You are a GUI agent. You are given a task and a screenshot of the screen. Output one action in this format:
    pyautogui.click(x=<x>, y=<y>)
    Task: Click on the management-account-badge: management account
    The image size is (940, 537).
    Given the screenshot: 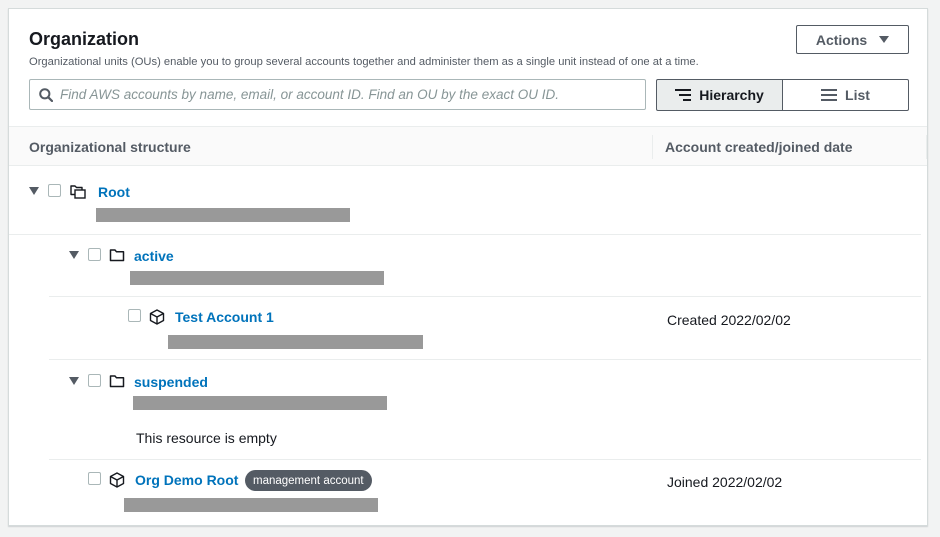 What is the action you would take?
    pyautogui.click(x=308, y=480)
    